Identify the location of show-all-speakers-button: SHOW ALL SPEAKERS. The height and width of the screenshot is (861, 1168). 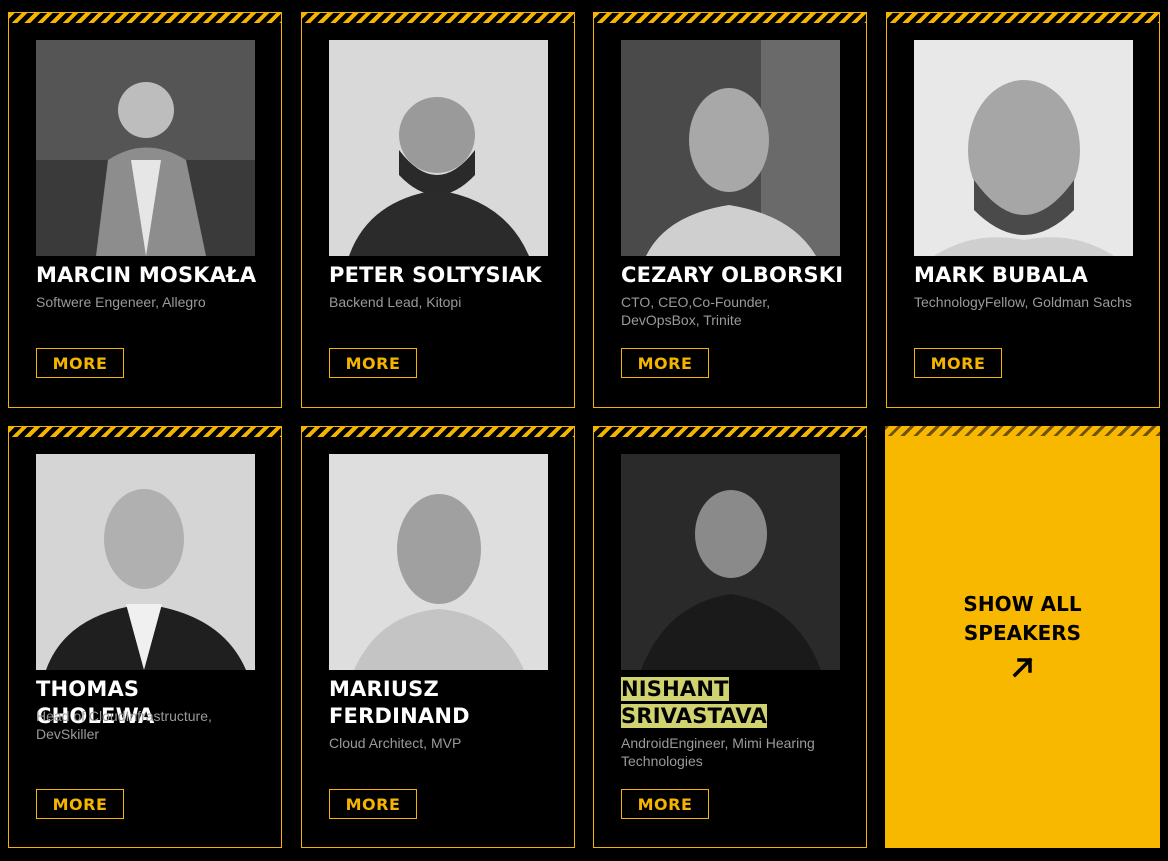
(1022, 637).